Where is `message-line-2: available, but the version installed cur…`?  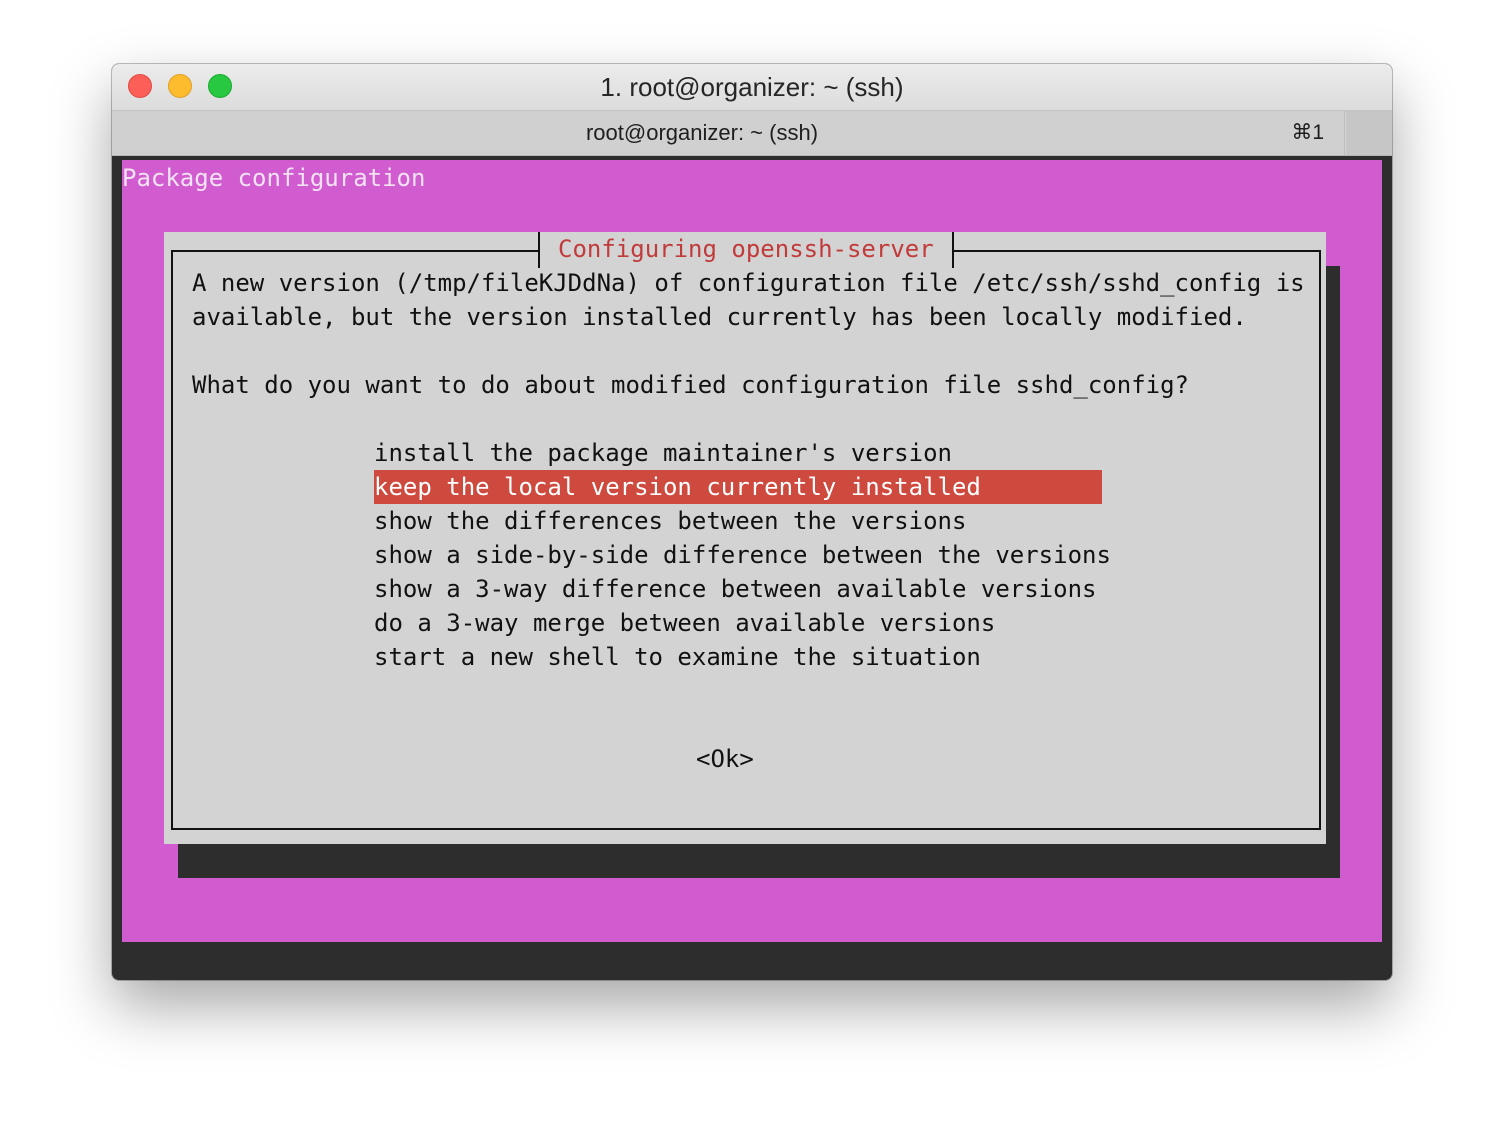
message-line-2: available, but the version installed cur… is located at coordinates (719, 317).